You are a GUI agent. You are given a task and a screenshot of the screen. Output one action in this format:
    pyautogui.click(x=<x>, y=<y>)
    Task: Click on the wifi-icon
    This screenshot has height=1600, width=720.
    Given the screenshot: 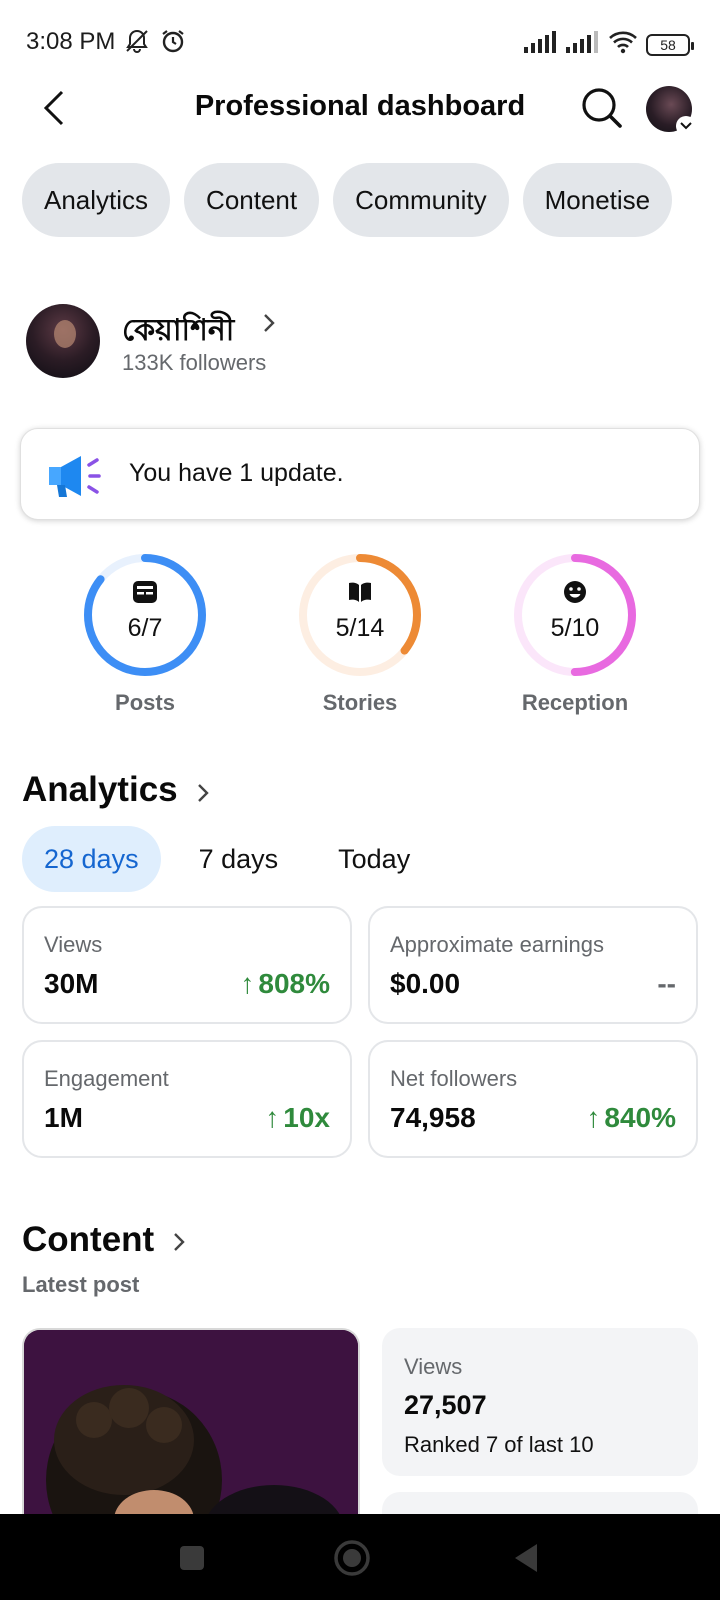 What is the action you would take?
    pyautogui.click(x=623, y=44)
    